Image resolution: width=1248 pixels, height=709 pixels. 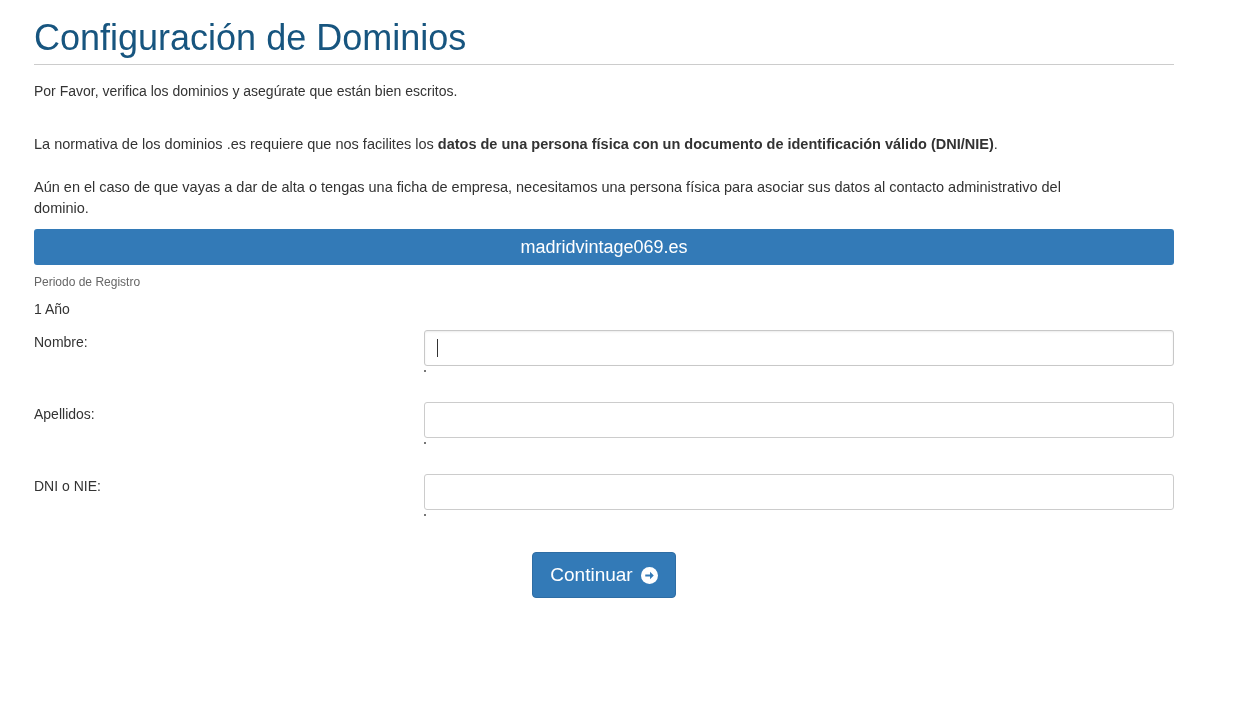 I want to click on continue-button: Continuar, so click(x=604, y=575).